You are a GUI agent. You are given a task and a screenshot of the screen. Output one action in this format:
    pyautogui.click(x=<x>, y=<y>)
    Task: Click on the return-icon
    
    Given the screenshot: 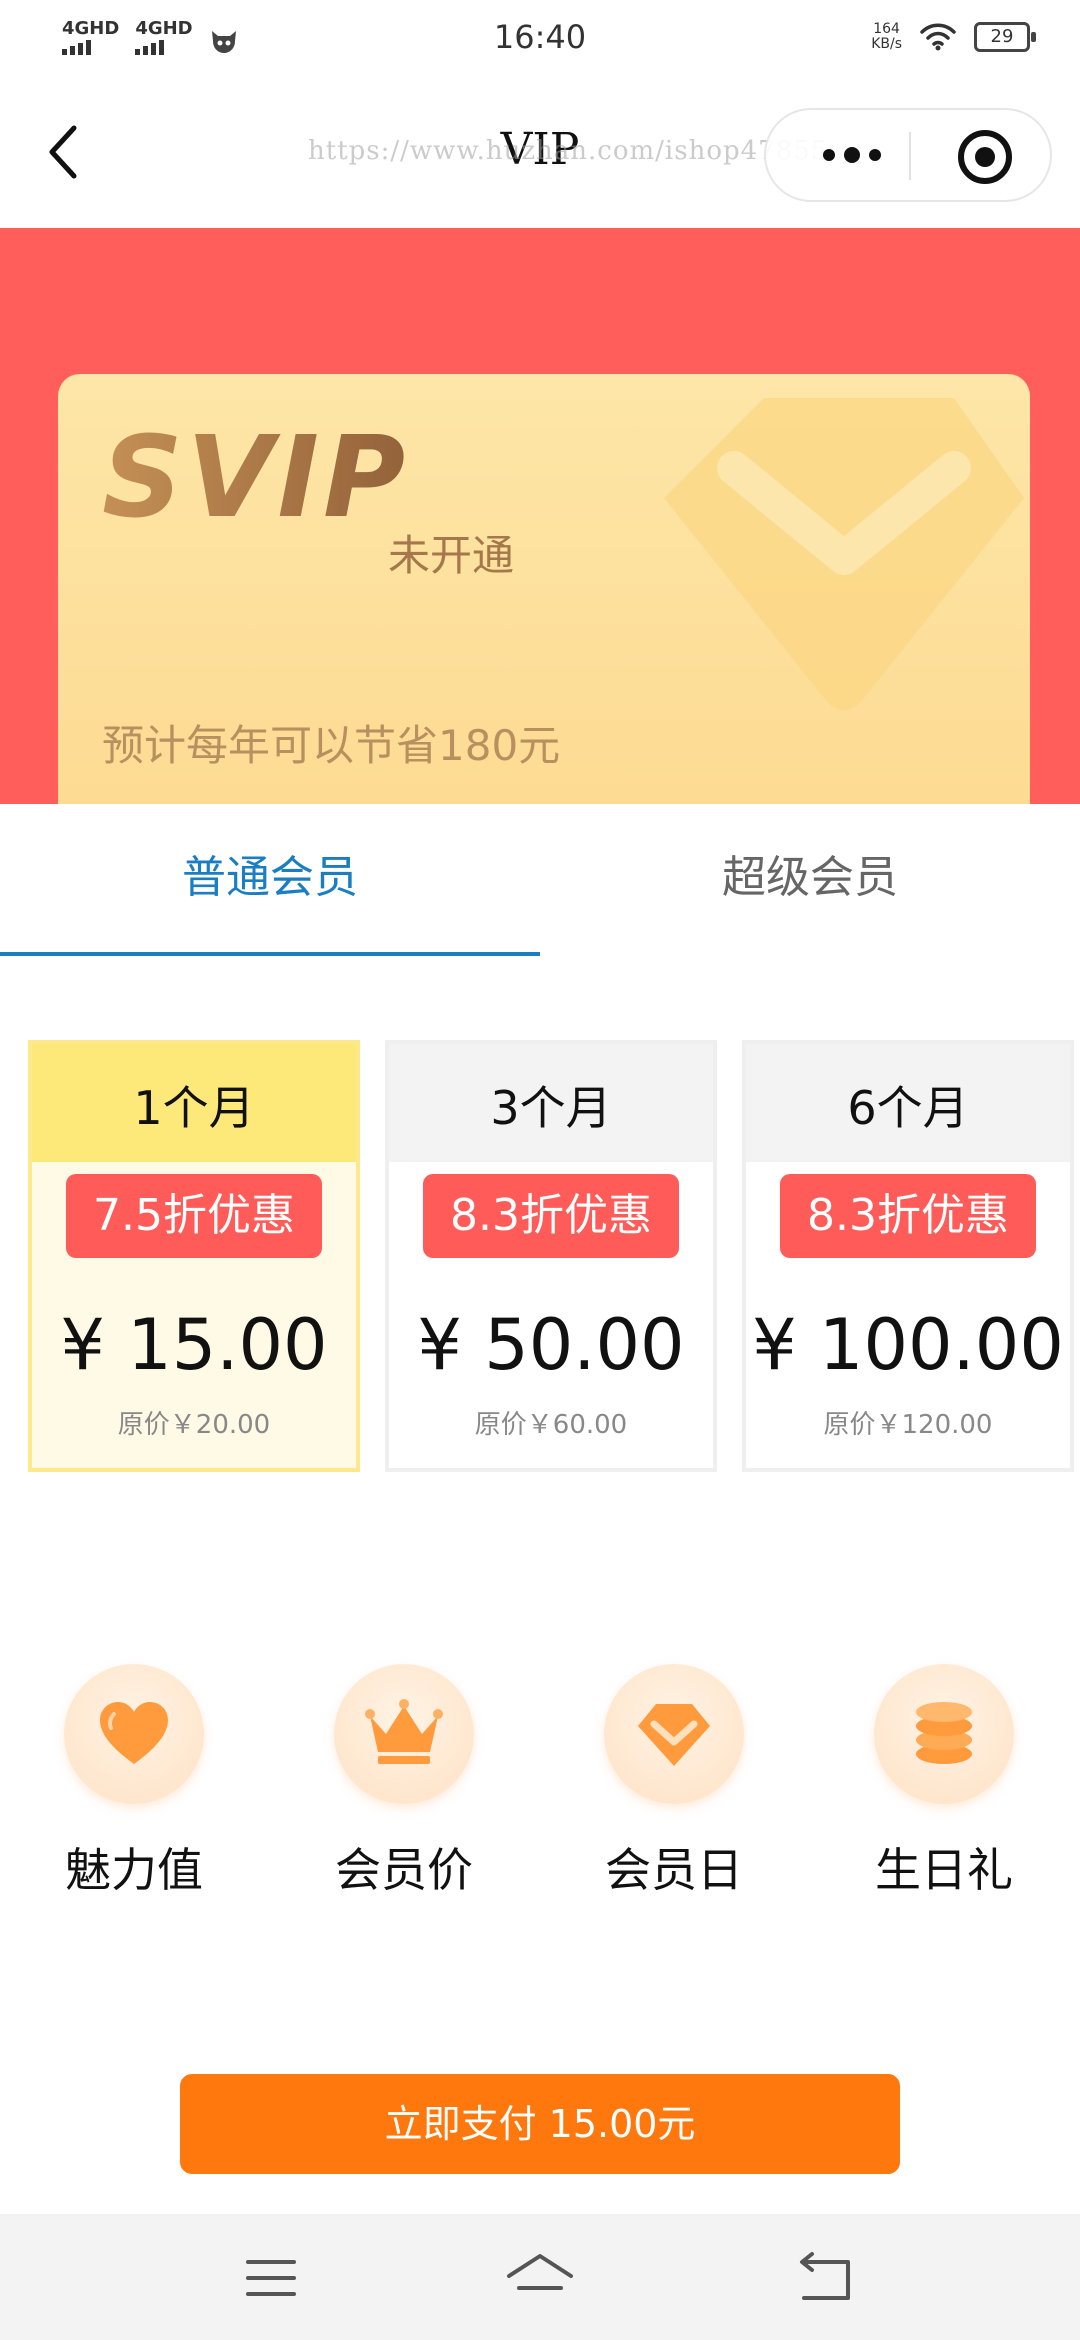 What is the action you would take?
    pyautogui.click(x=825, y=2276)
    